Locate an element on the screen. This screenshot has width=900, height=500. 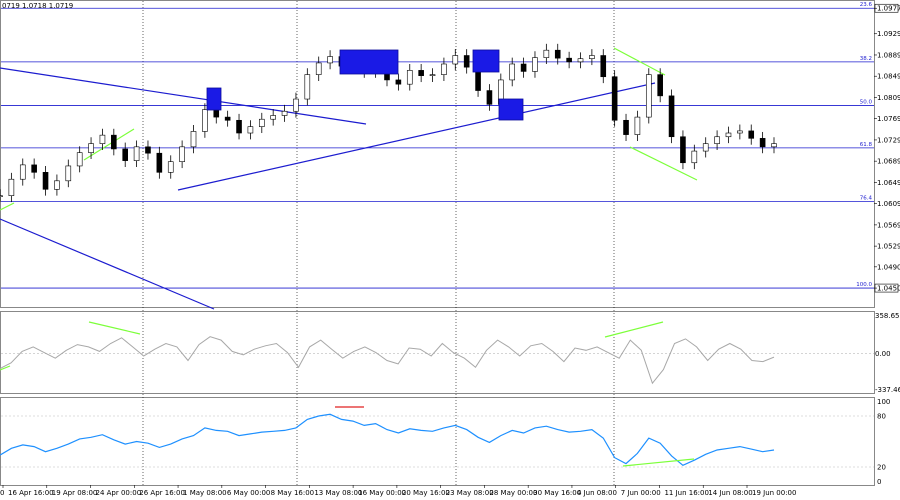
price-tick-5: 1.0769 is located at coordinates (888, 119).